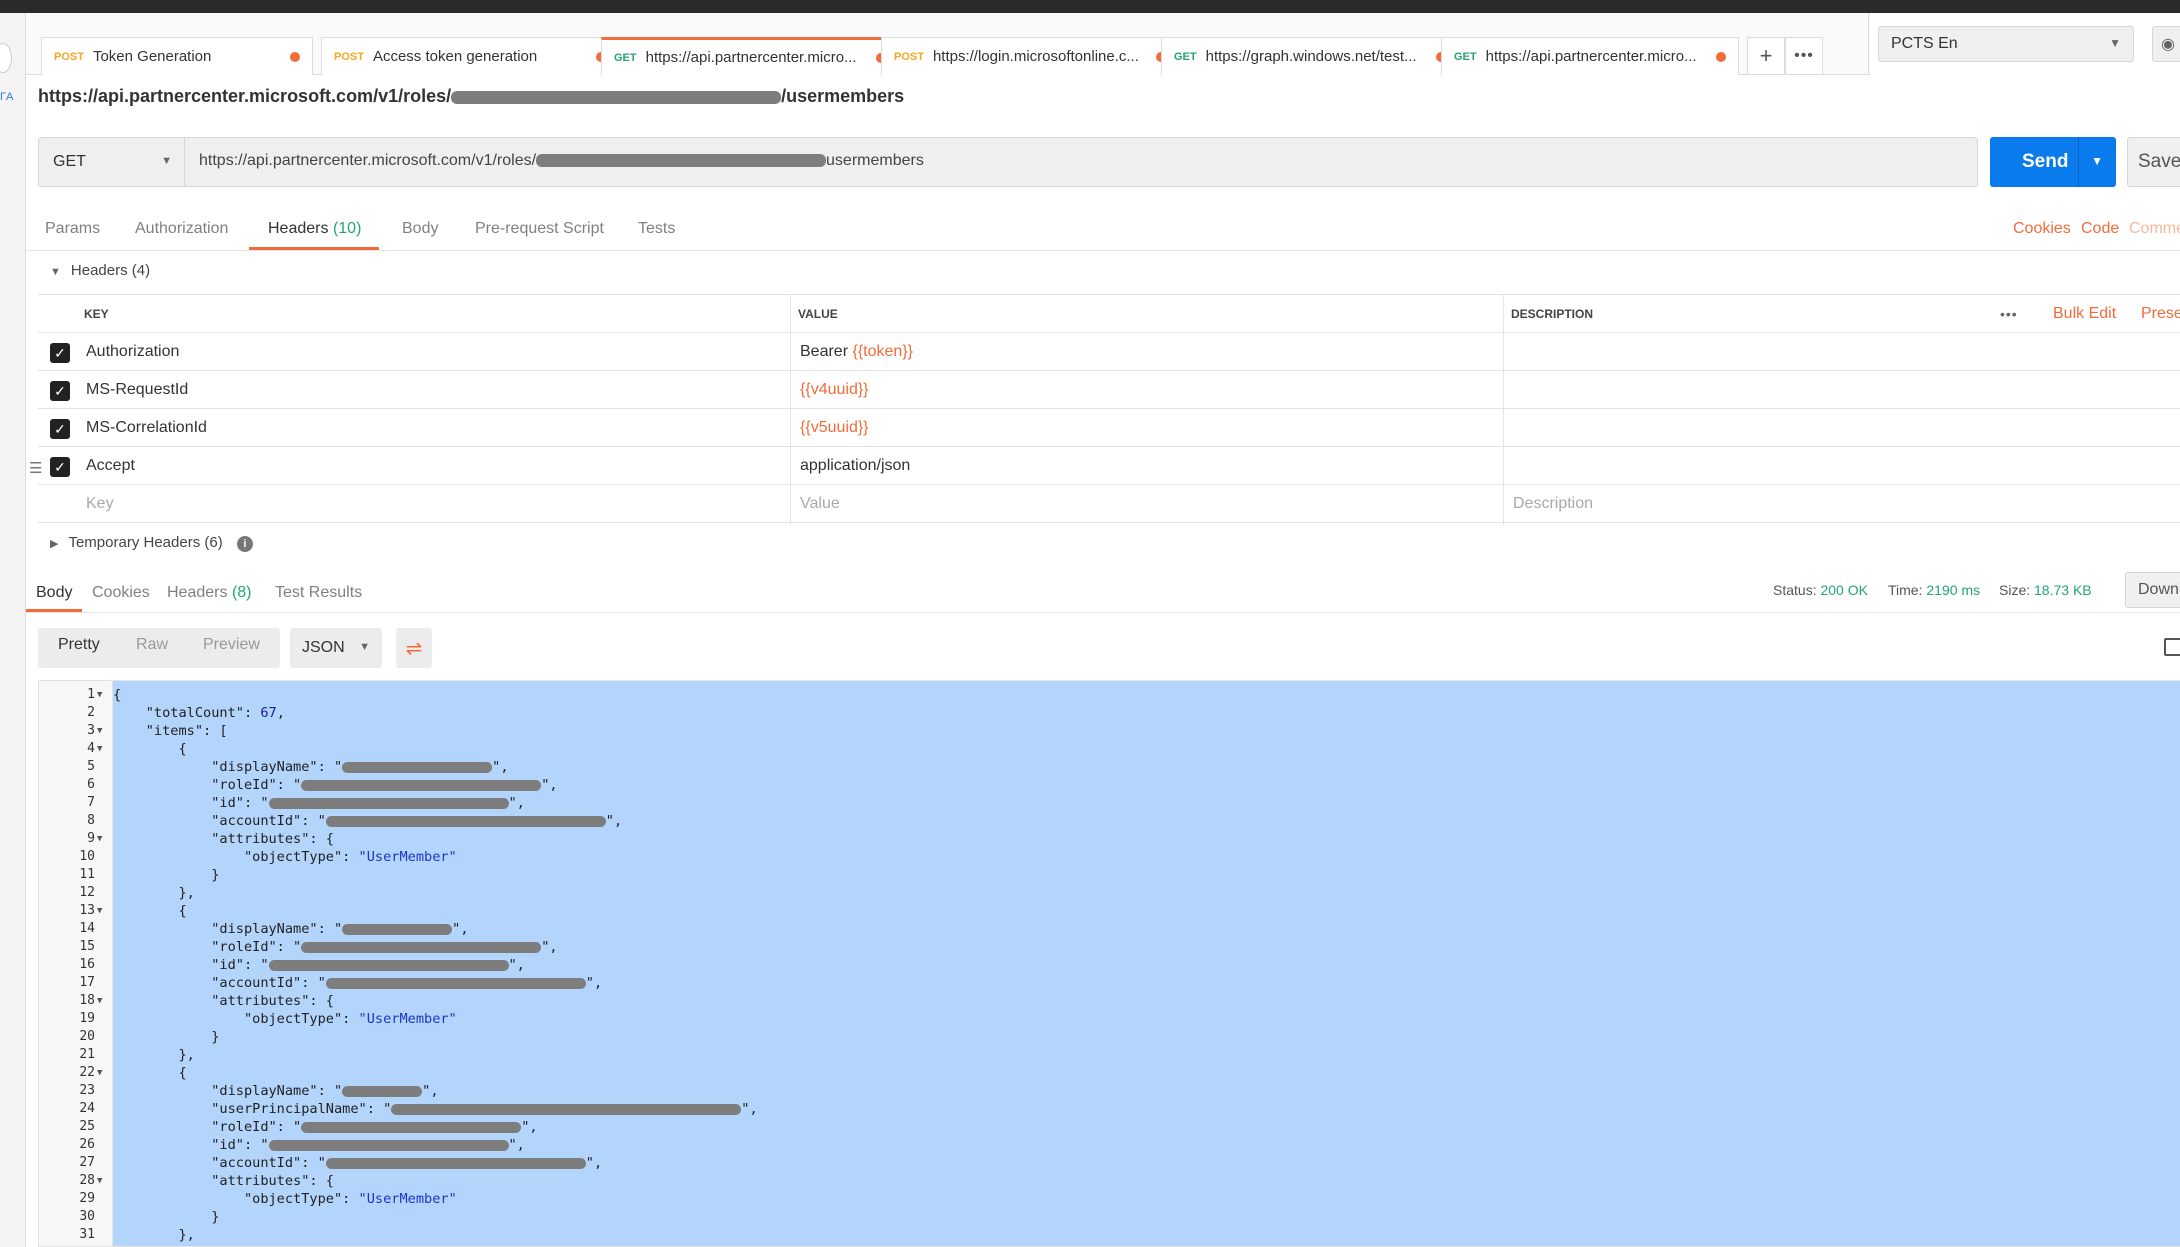 The height and width of the screenshot is (1247, 2180). I want to click on column-description: DESCRIPTION, so click(1552, 314).